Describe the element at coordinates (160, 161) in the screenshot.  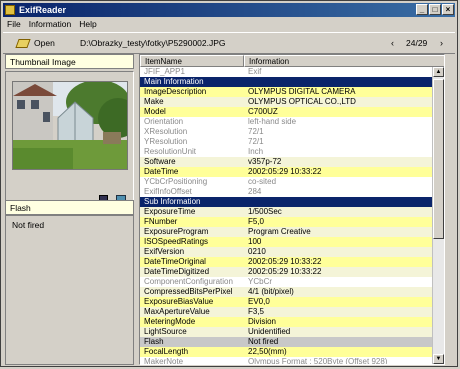
I see `item-name-cell: Software` at that location.